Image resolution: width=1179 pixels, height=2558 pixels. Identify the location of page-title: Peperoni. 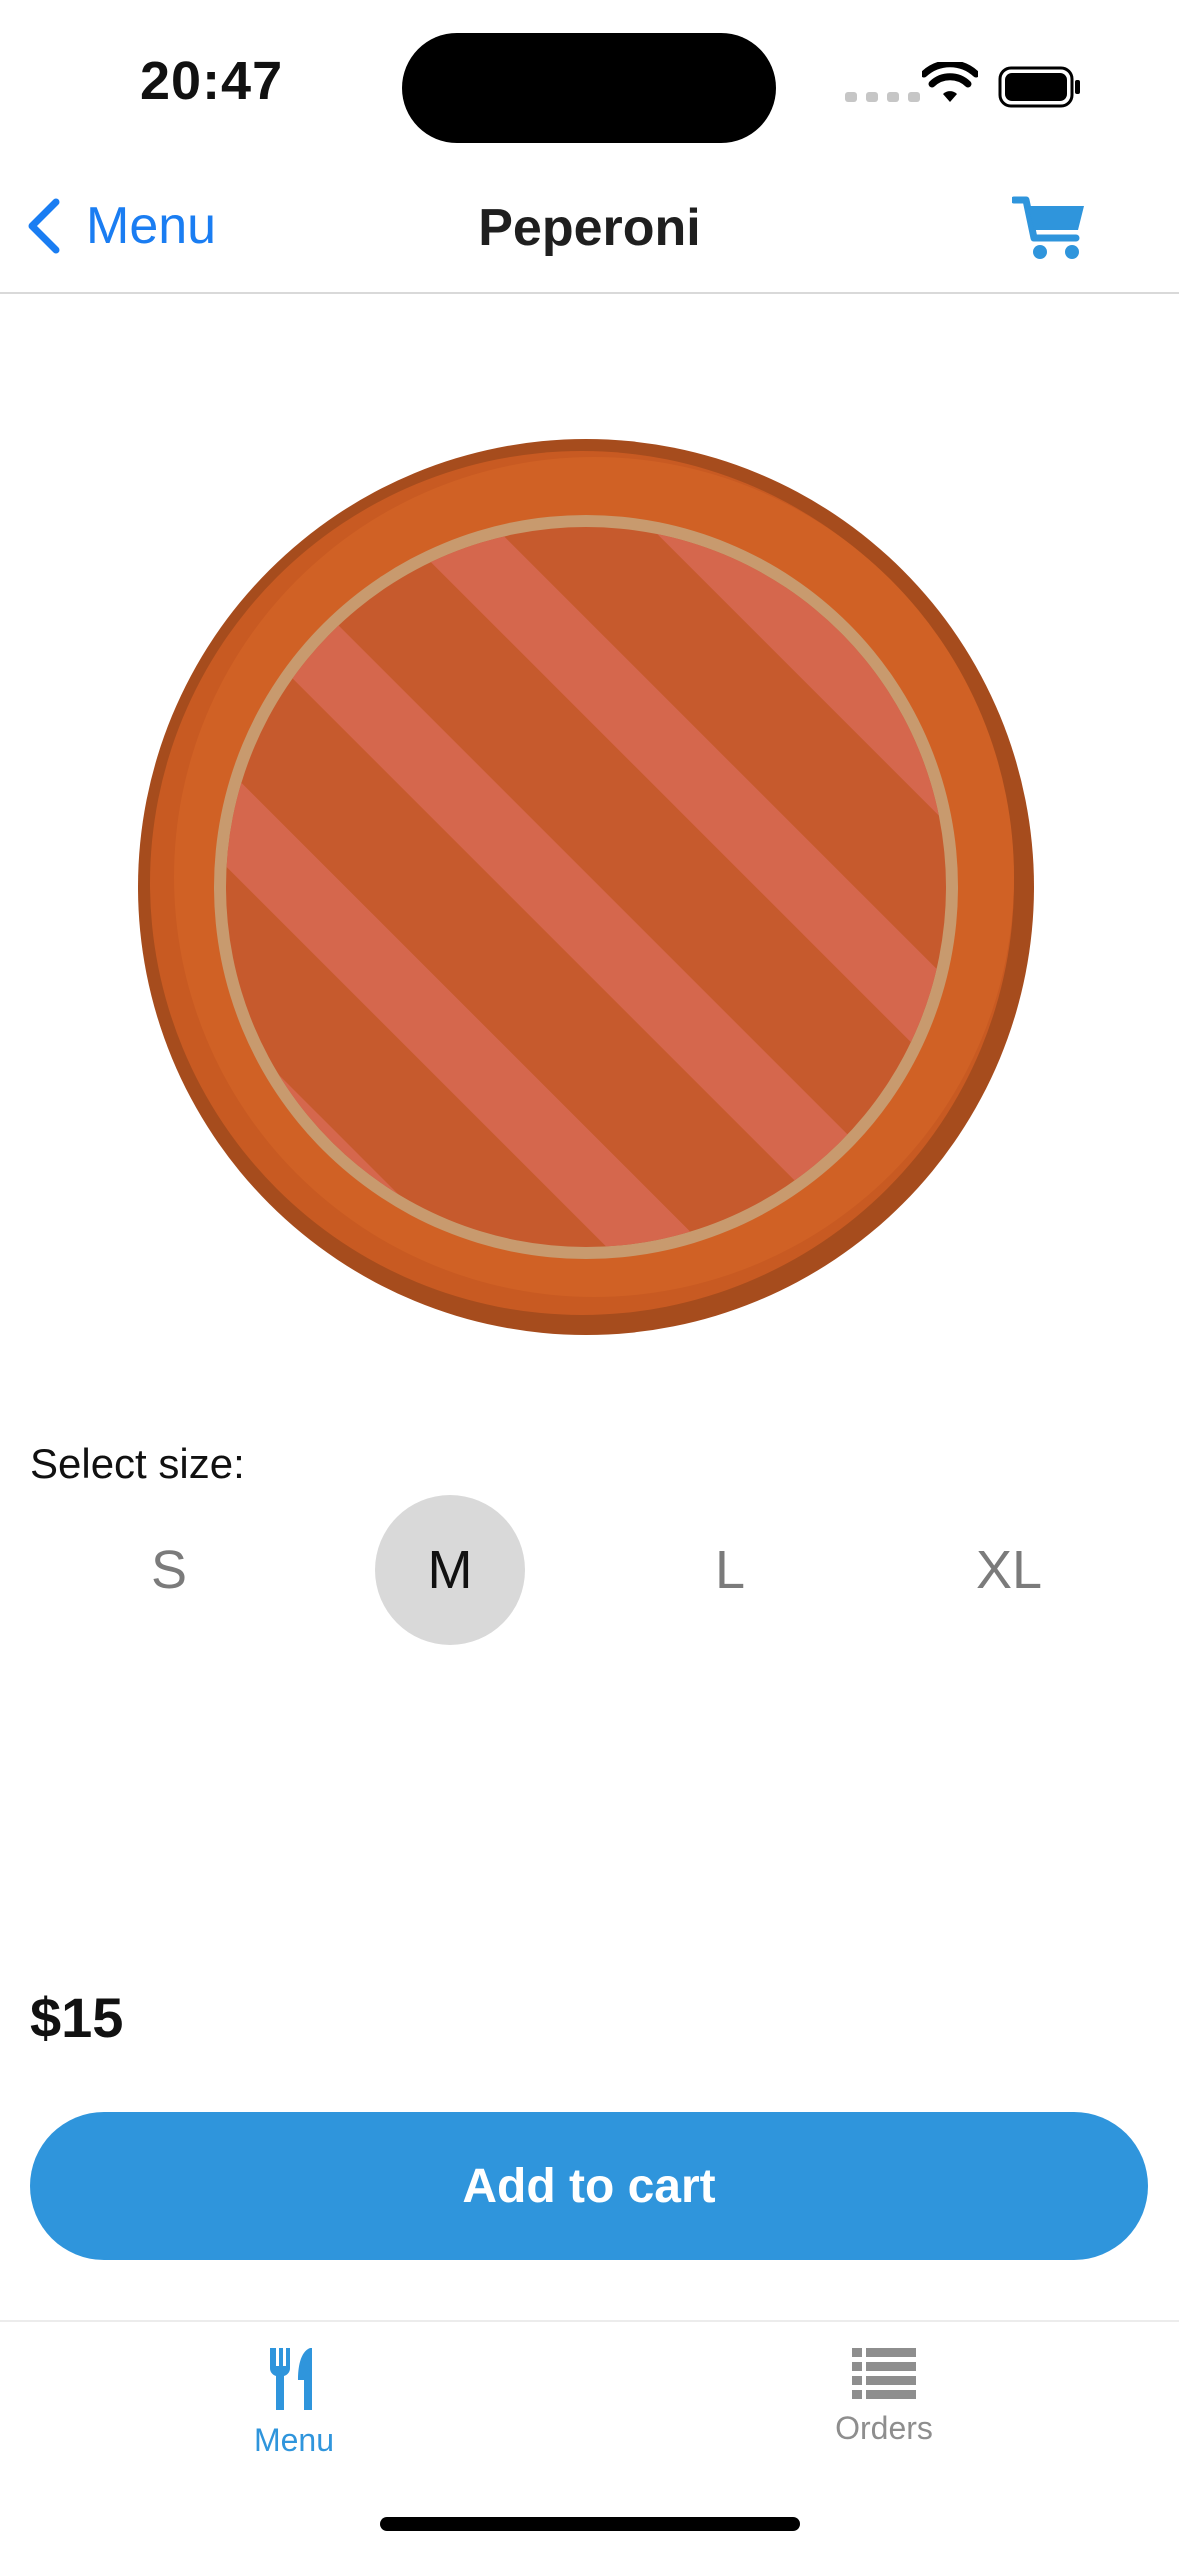
(589, 228).